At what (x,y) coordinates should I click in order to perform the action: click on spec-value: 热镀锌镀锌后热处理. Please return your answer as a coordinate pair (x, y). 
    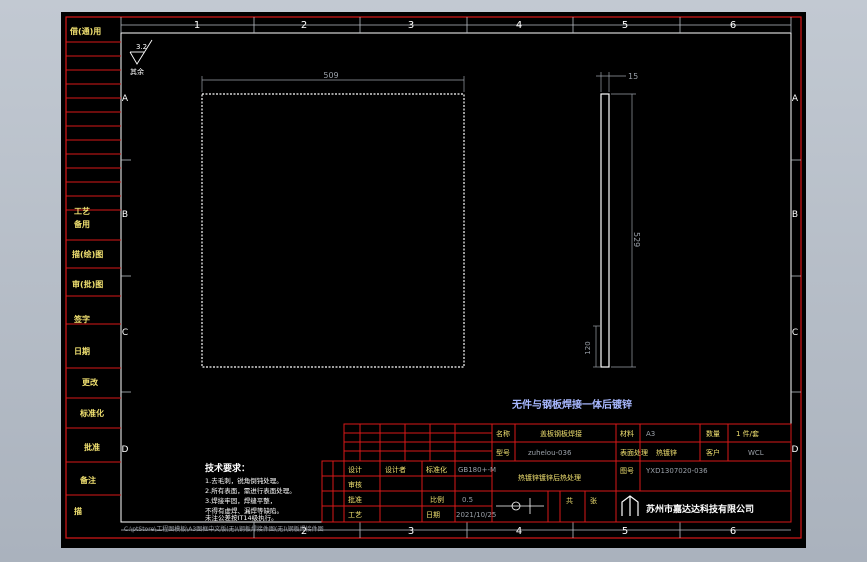
    Looking at the image, I should click on (549, 477).